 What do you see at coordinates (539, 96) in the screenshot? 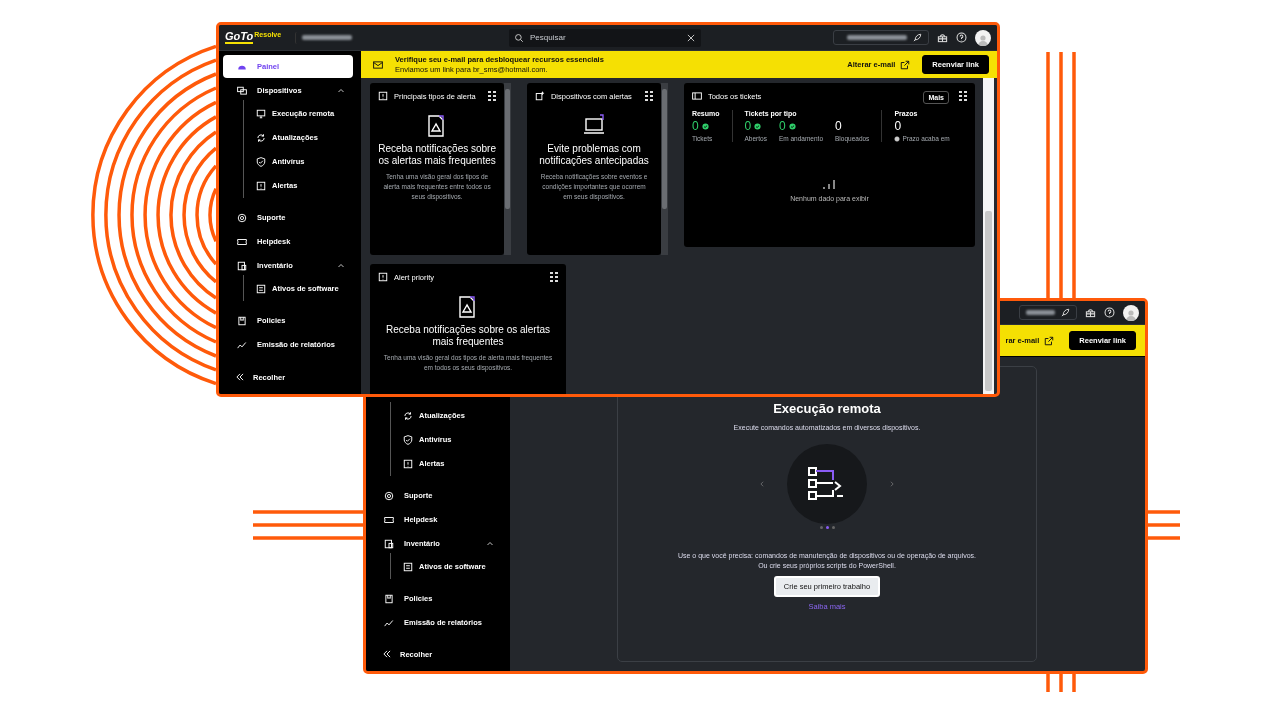
I see `device-plus-icon` at bounding box center [539, 96].